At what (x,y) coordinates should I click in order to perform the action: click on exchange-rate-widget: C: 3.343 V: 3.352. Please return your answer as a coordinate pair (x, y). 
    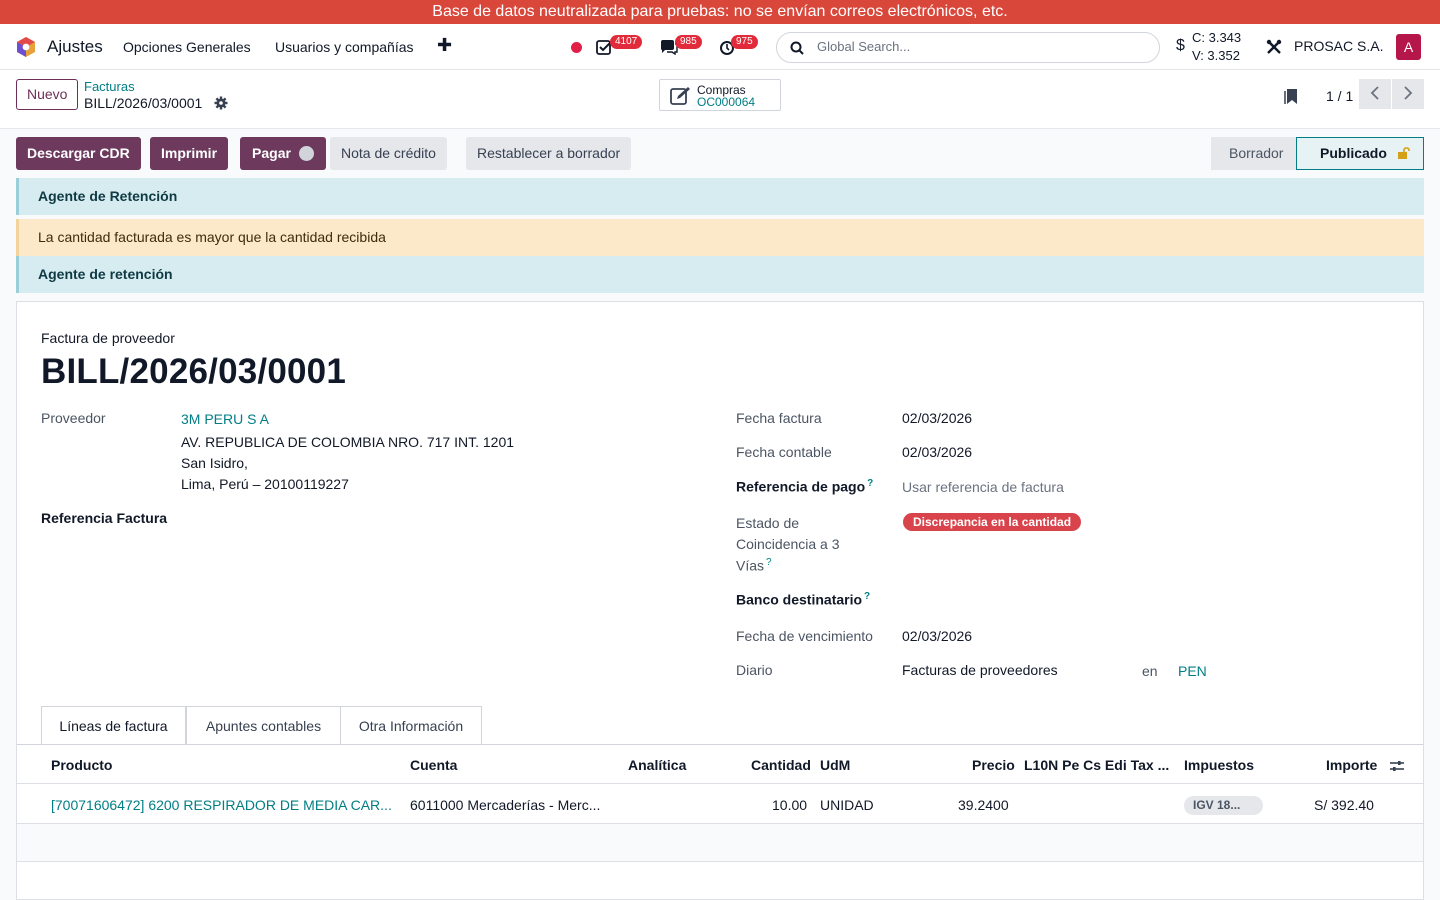
    Looking at the image, I should click on (1216, 47).